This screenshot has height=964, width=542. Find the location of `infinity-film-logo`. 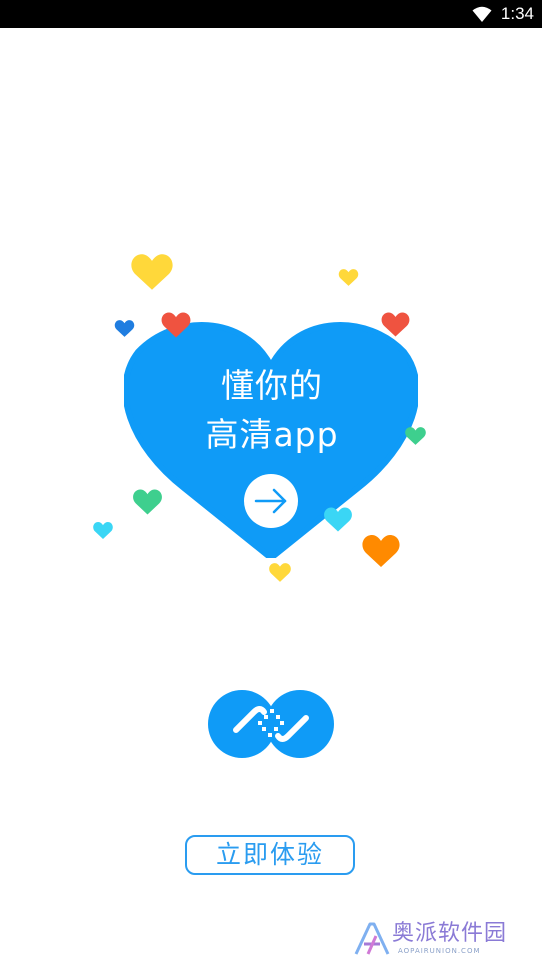

infinity-film-logo is located at coordinates (271, 724).